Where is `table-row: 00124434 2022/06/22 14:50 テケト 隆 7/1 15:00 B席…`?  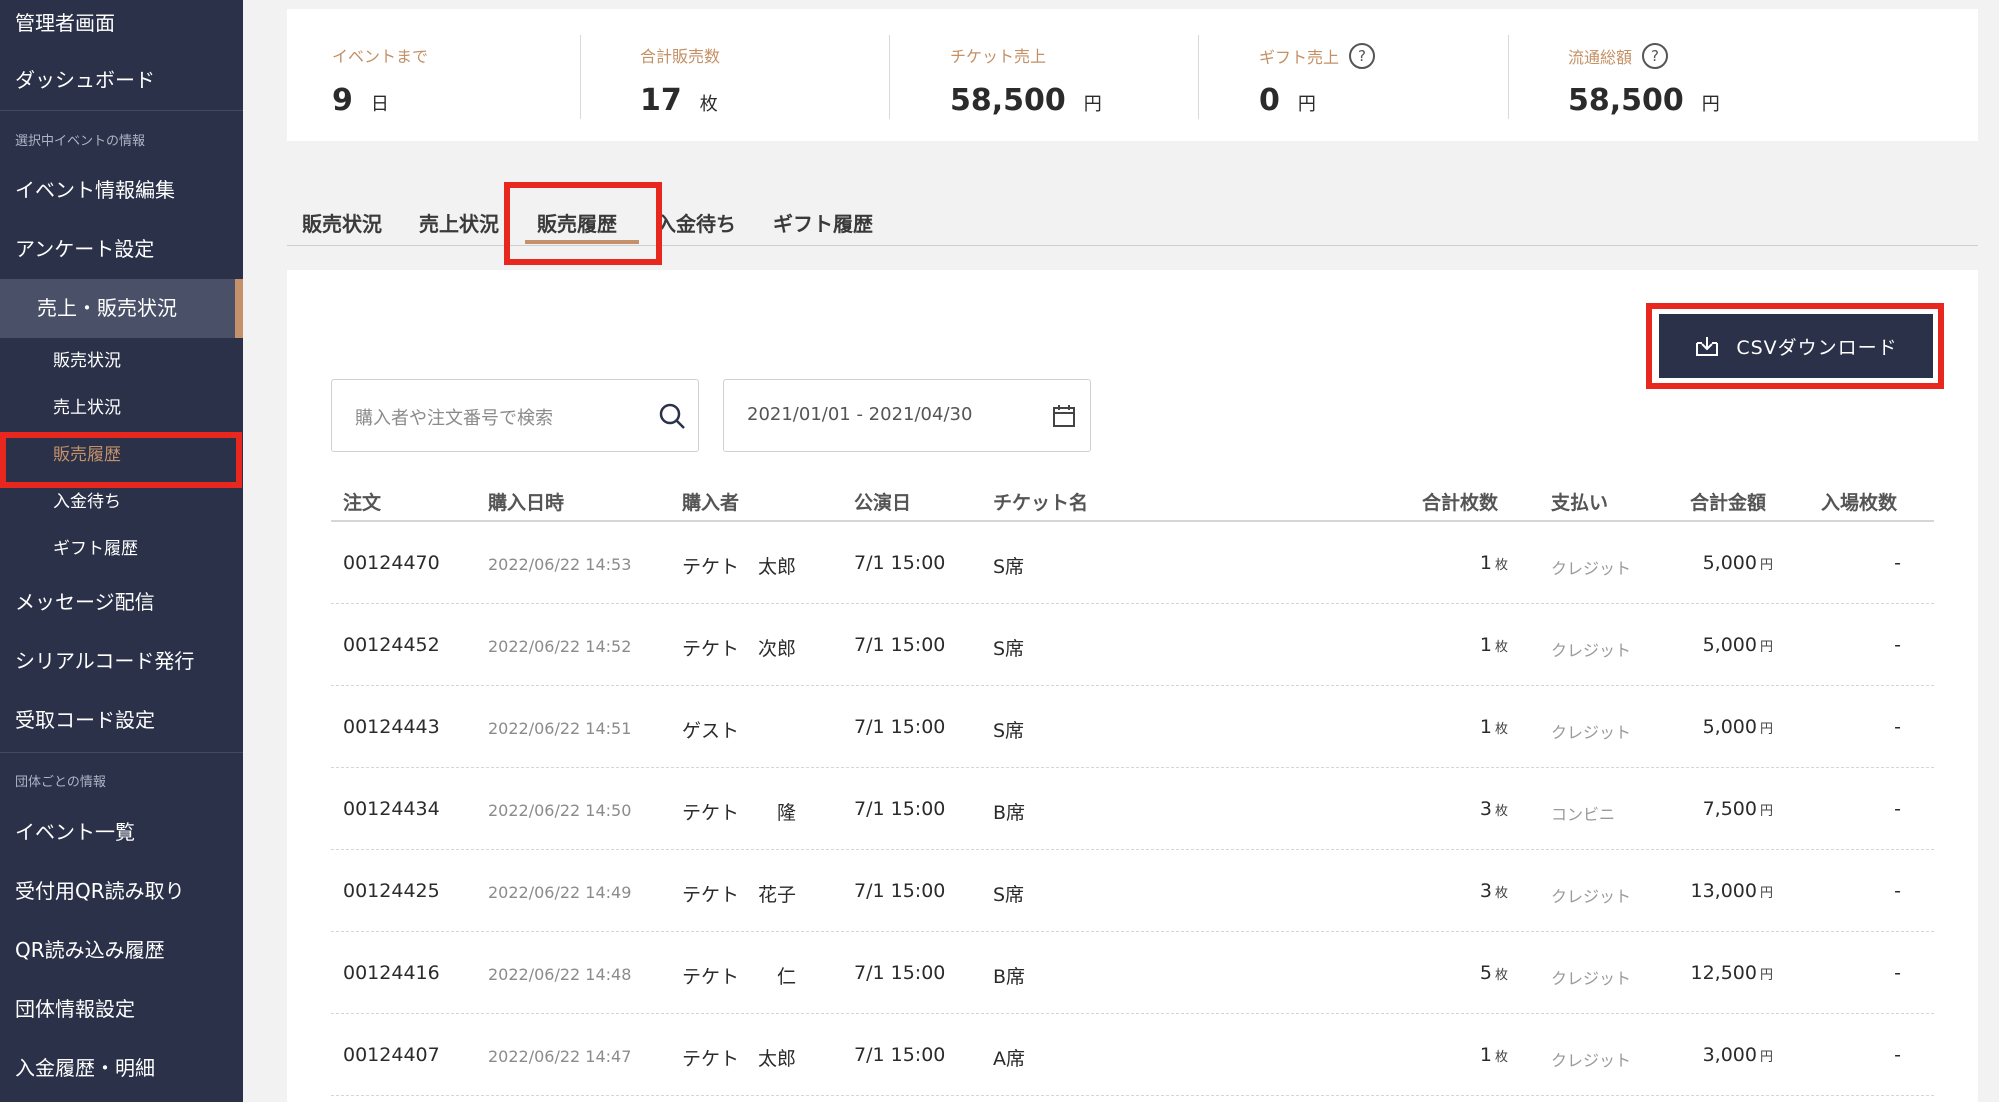 table-row: 00124434 2022/06/22 14:50 テケト 隆 7/1 15:00 B席… is located at coordinates (1132, 809).